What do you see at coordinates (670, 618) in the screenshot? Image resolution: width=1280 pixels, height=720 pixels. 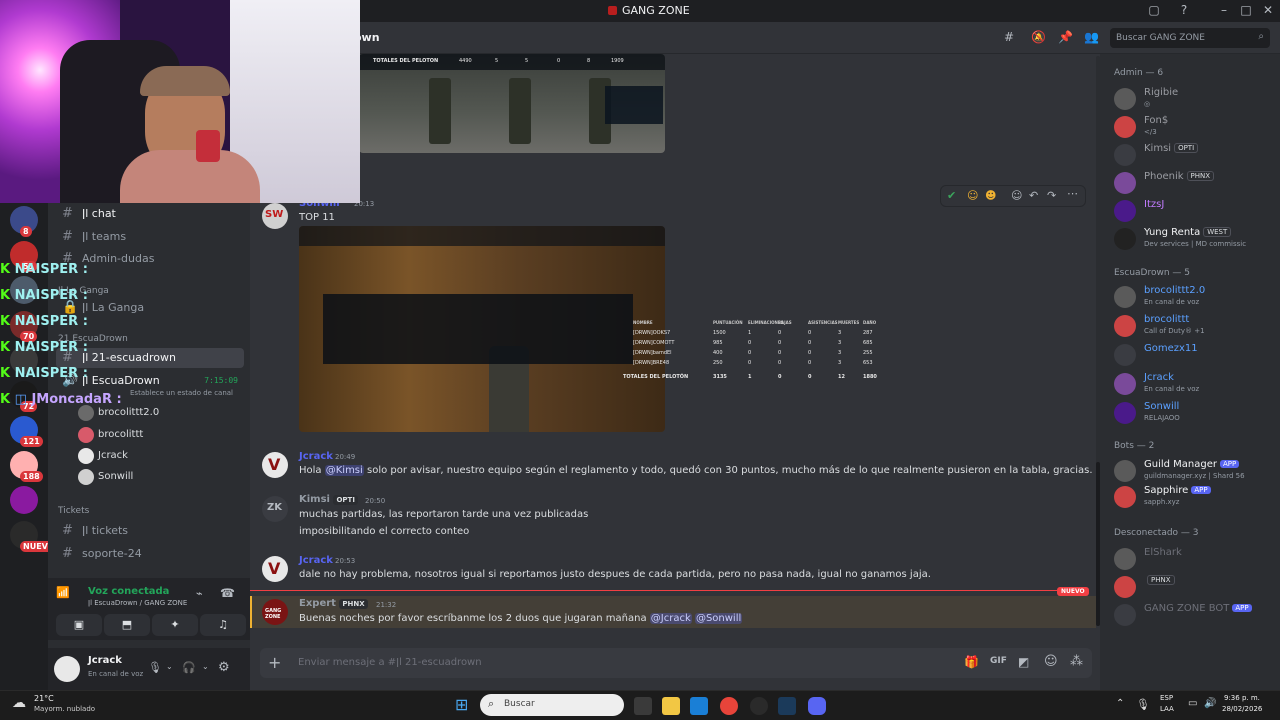 I see `user-mention: @Jcrack` at bounding box center [670, 618].